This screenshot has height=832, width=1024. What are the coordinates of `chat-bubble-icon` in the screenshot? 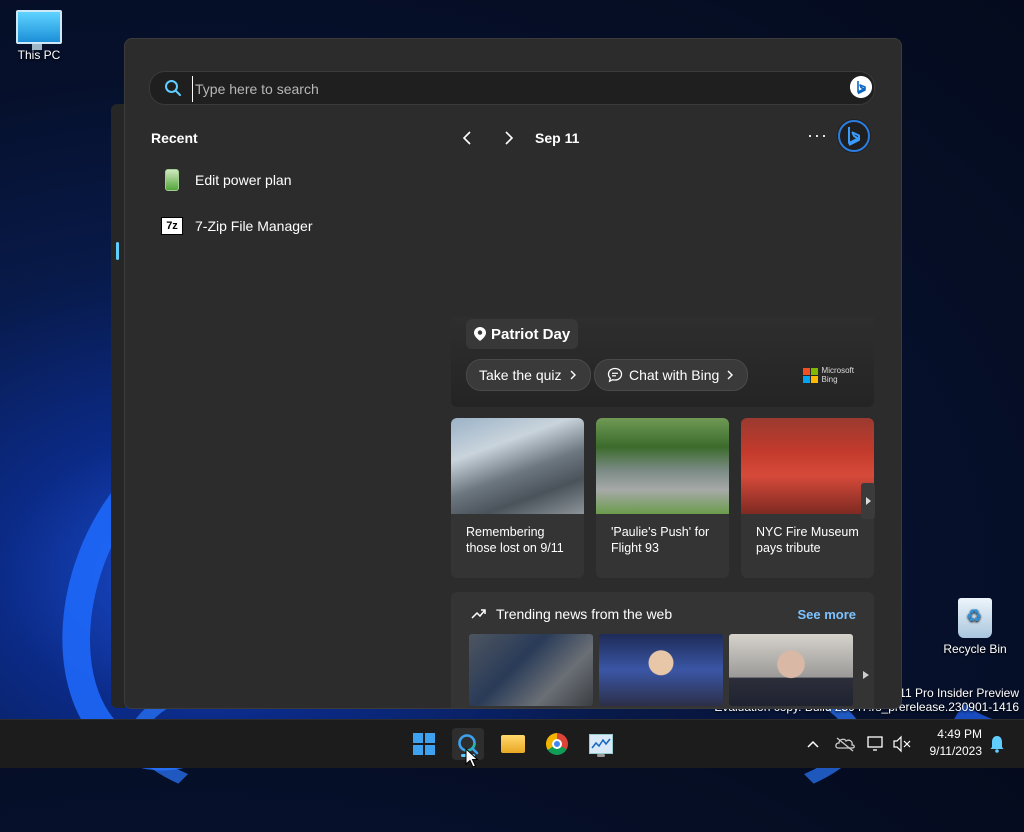 It's located at (615, 375).